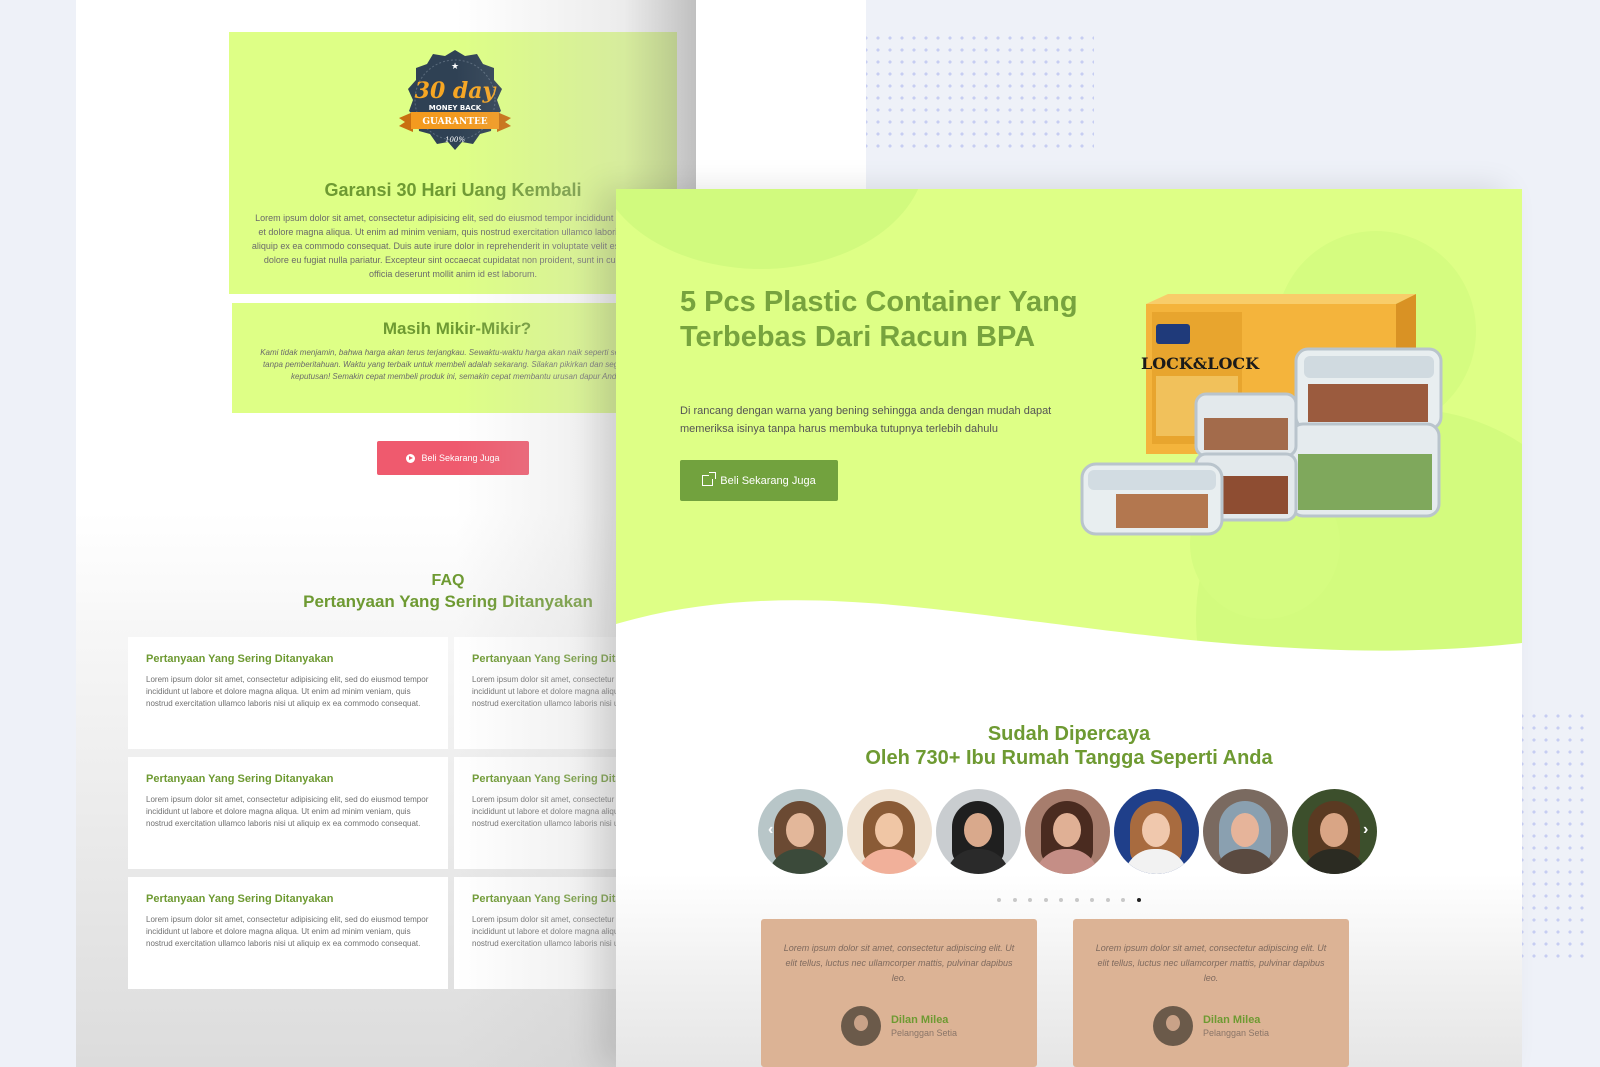 This screenshot has height=1067, width=1600. What do you see at coordinates (770, 830) in the screenshot?
I see `carousel-prev-icon: ‹` at bounding box center [770, 830].